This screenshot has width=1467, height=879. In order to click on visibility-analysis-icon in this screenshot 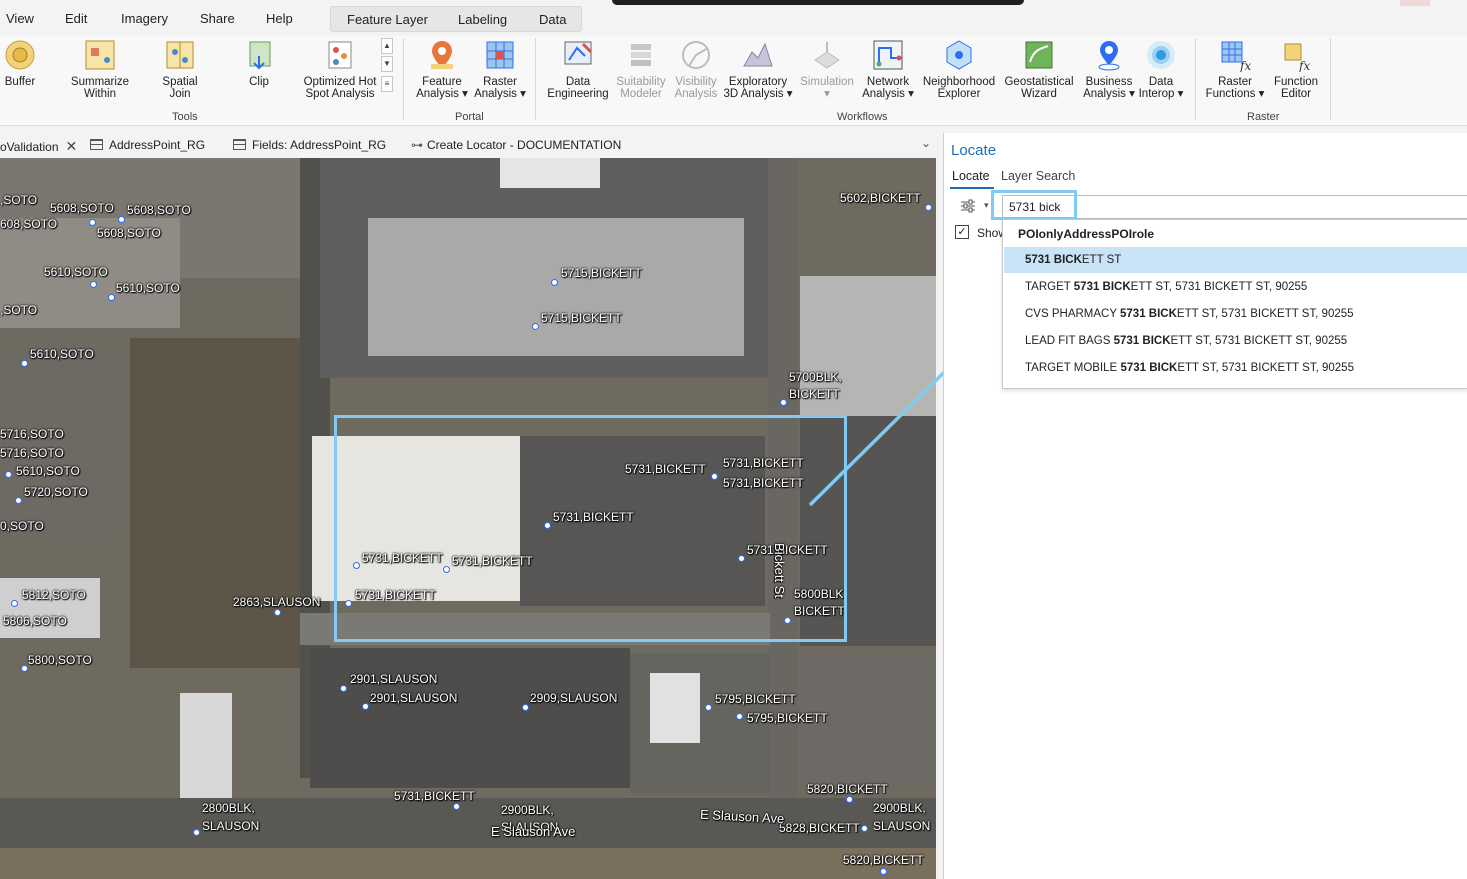, I will do `click(696, 55)`.